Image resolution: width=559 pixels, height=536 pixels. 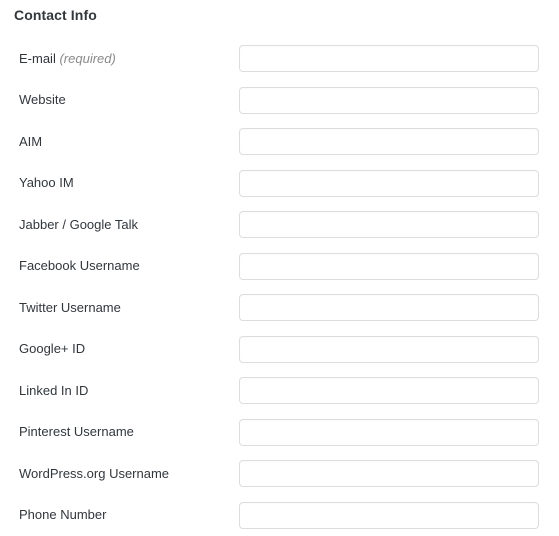 I want to click on label-cell-aim: AIM, so click(x=119, y=142).